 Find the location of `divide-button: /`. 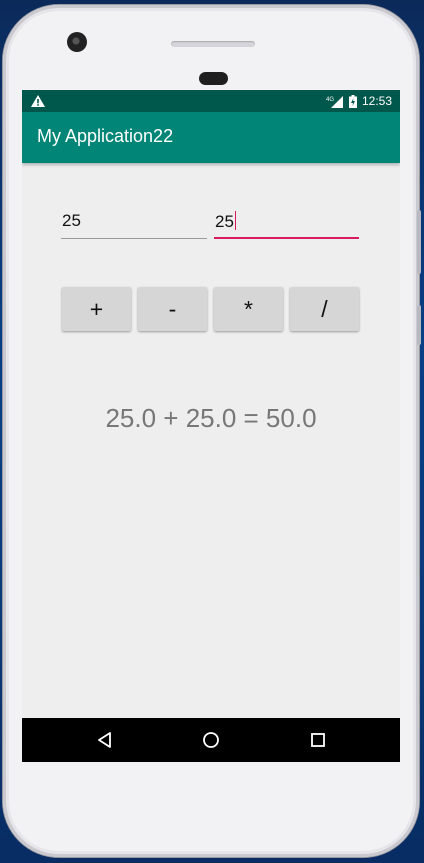

divide-button: / is located at coordinates (324, 309).